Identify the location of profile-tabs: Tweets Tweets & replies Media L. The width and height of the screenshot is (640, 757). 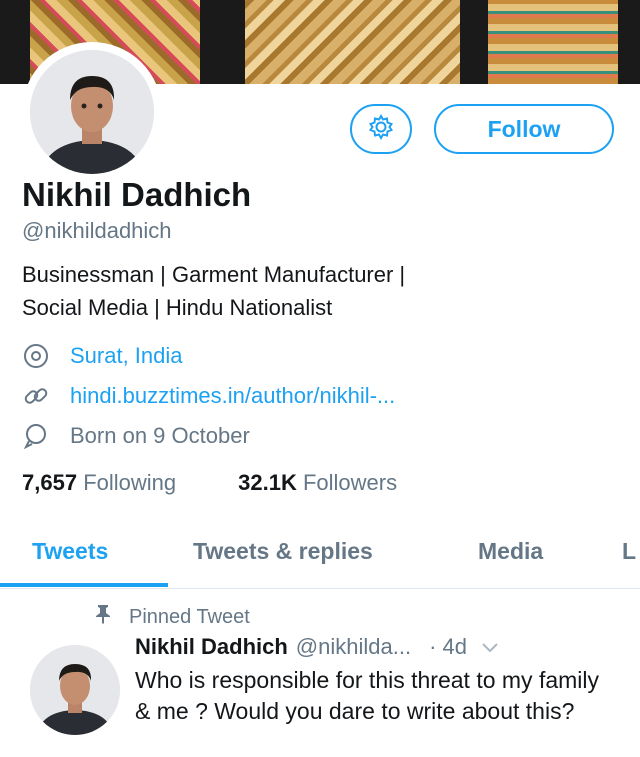
(320, 559).